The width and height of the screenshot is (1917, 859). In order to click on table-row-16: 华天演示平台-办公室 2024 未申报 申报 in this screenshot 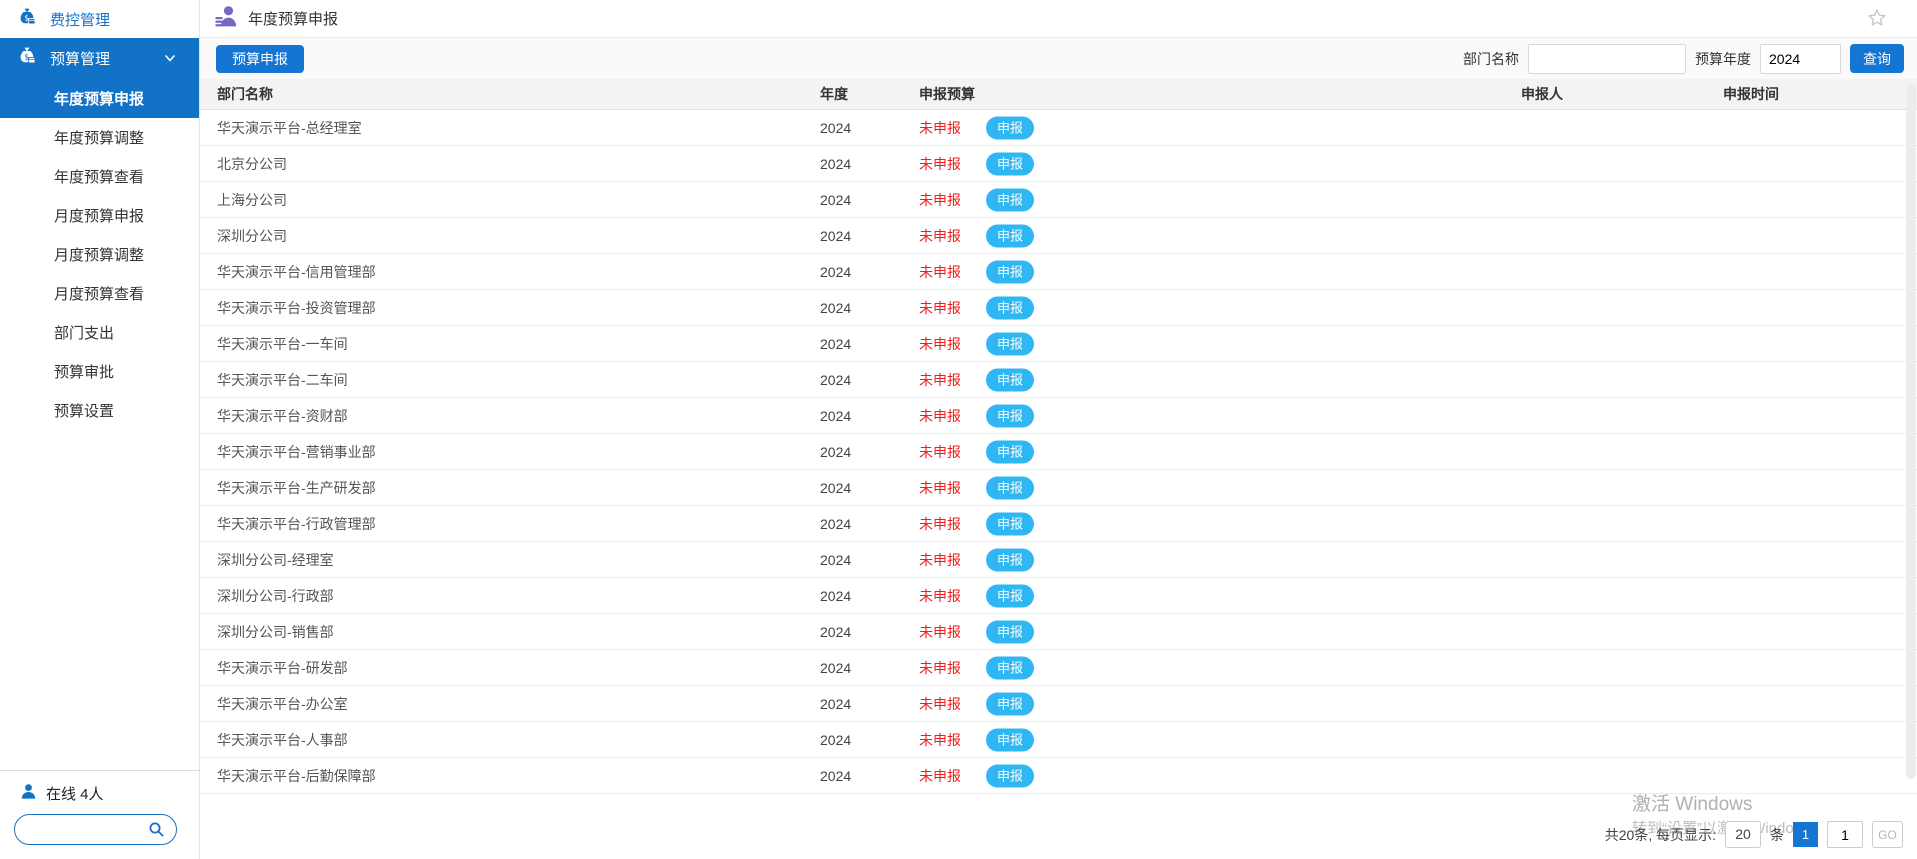, I will do `click(1058, 704)`.